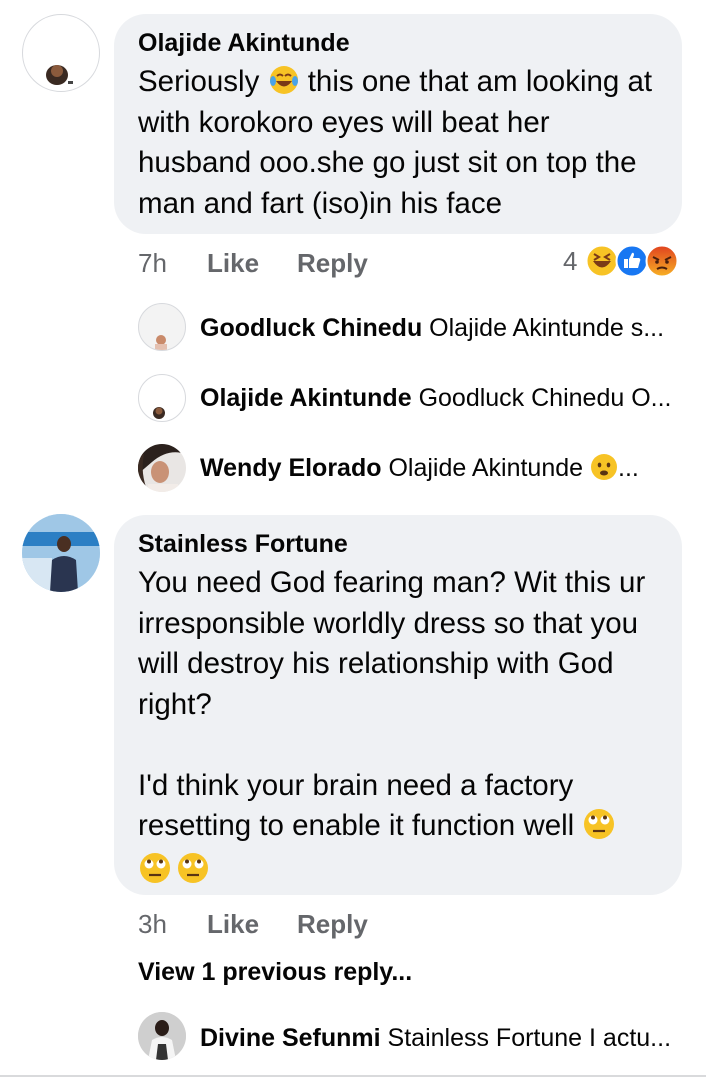 The image size is (706, 1080). Describe the element at coordinates (288, 264) in the screenshot. I see `comment-actions: 7h Like Reply` at that location.